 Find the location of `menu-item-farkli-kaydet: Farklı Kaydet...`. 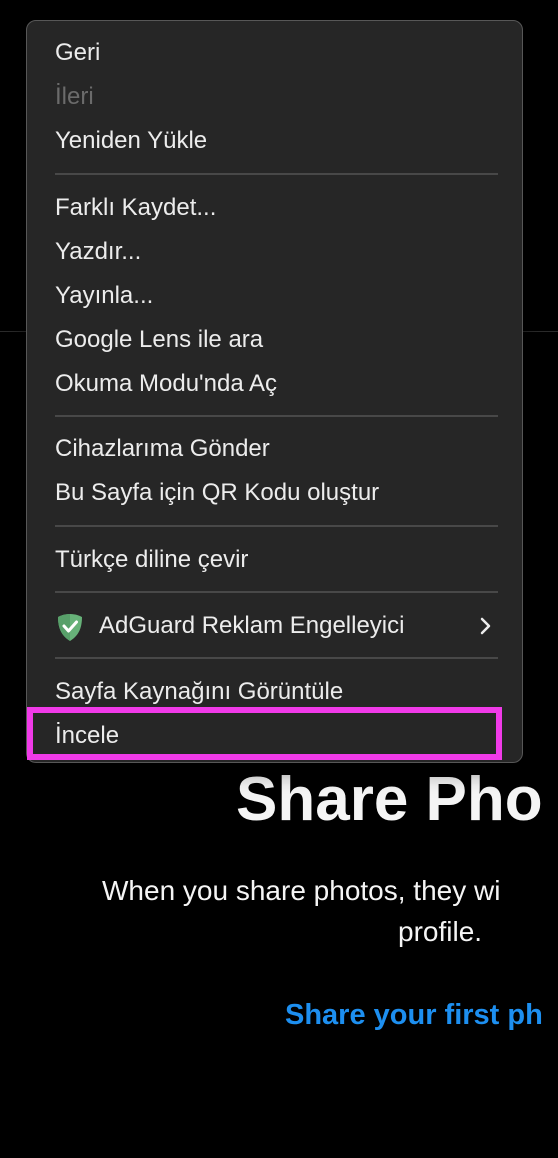

menu-item-farkli-kaydet: Farklı Kaydet... is located at coordinates (274, 208).